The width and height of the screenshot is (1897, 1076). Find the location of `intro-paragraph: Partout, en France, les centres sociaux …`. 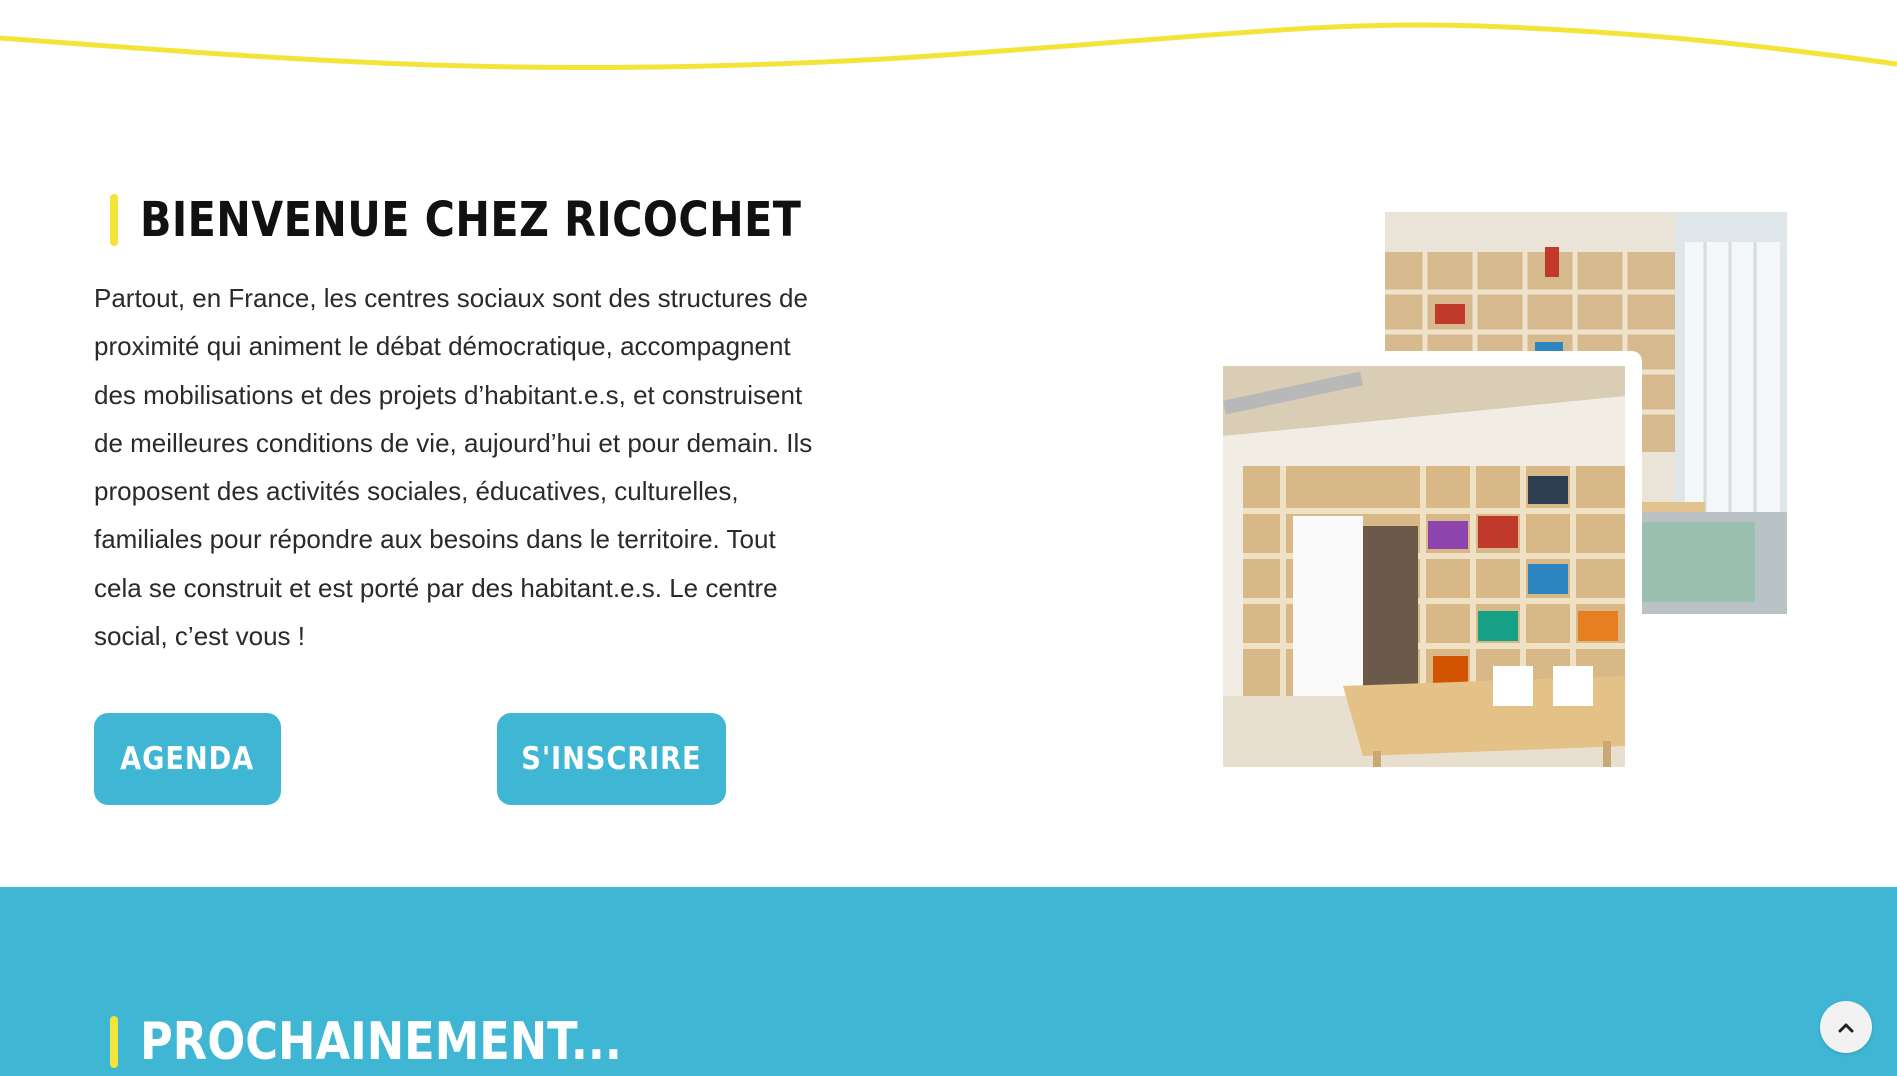

intro-paragraph: Partout, en France, les centres sociaux … is located at coordinates (479, 467).